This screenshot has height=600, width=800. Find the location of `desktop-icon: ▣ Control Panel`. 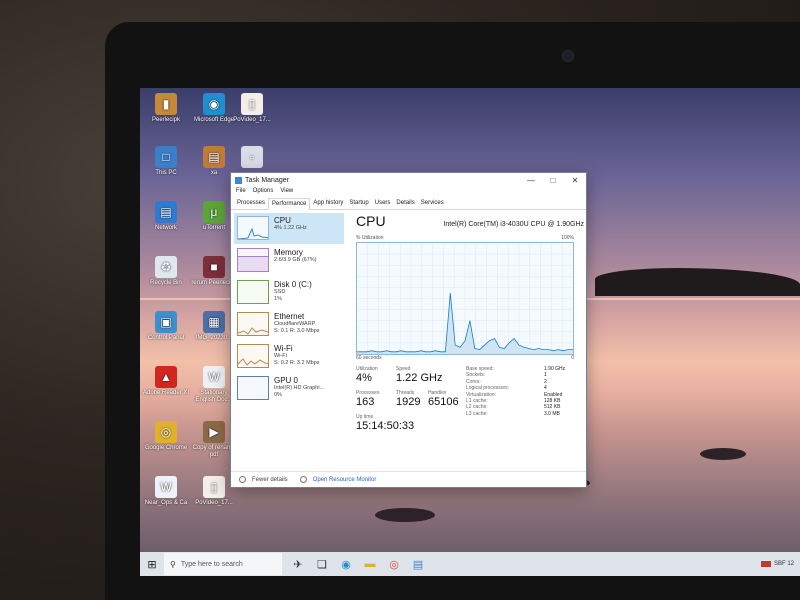

desktop-icon: ▣ Control Panel is located at coordinates (166, 326).